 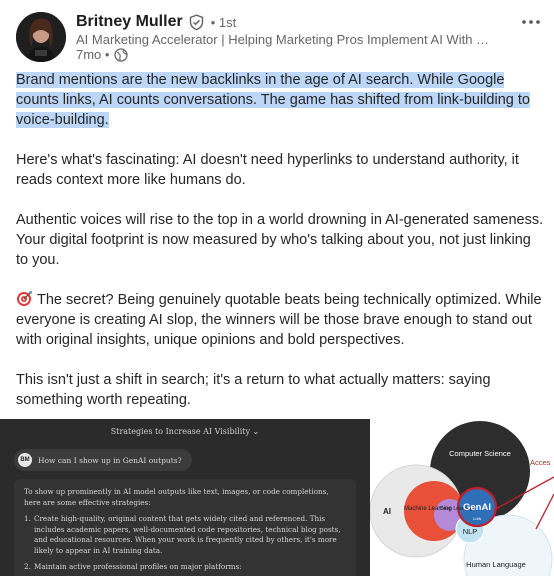 I want to click on author-name: Britney Muller, so click(x=129, y=22).